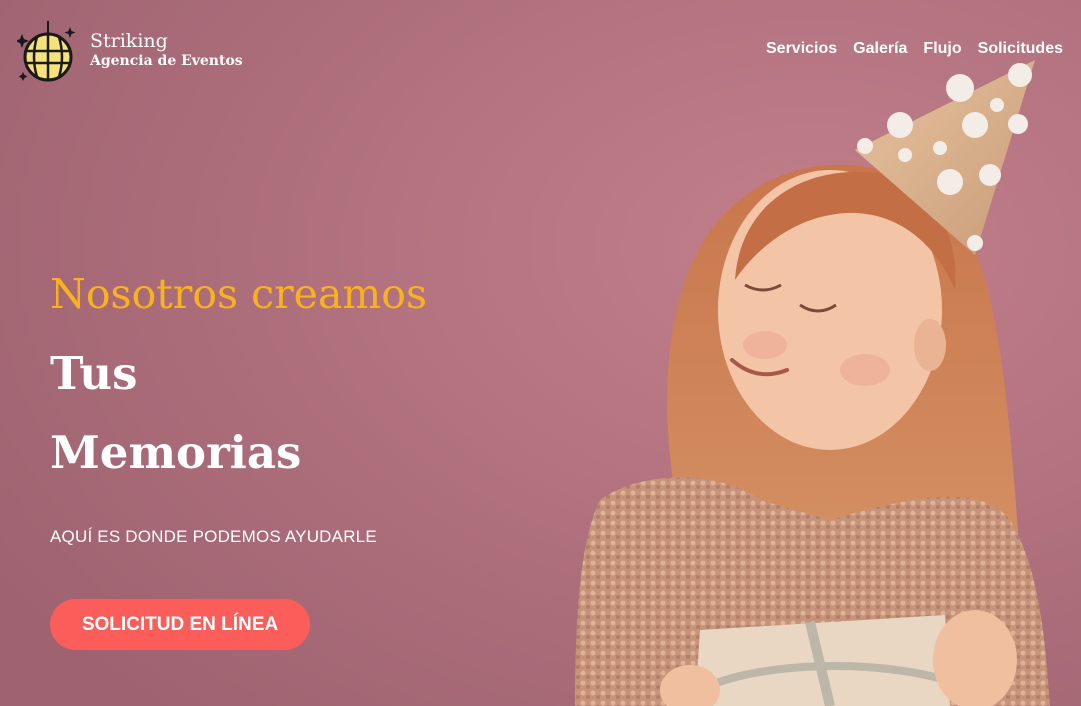  Describe the element at coordinates (1020, 49) in the screenshot. I see `nav-item-solicitudes: Solicitudes` at that location.